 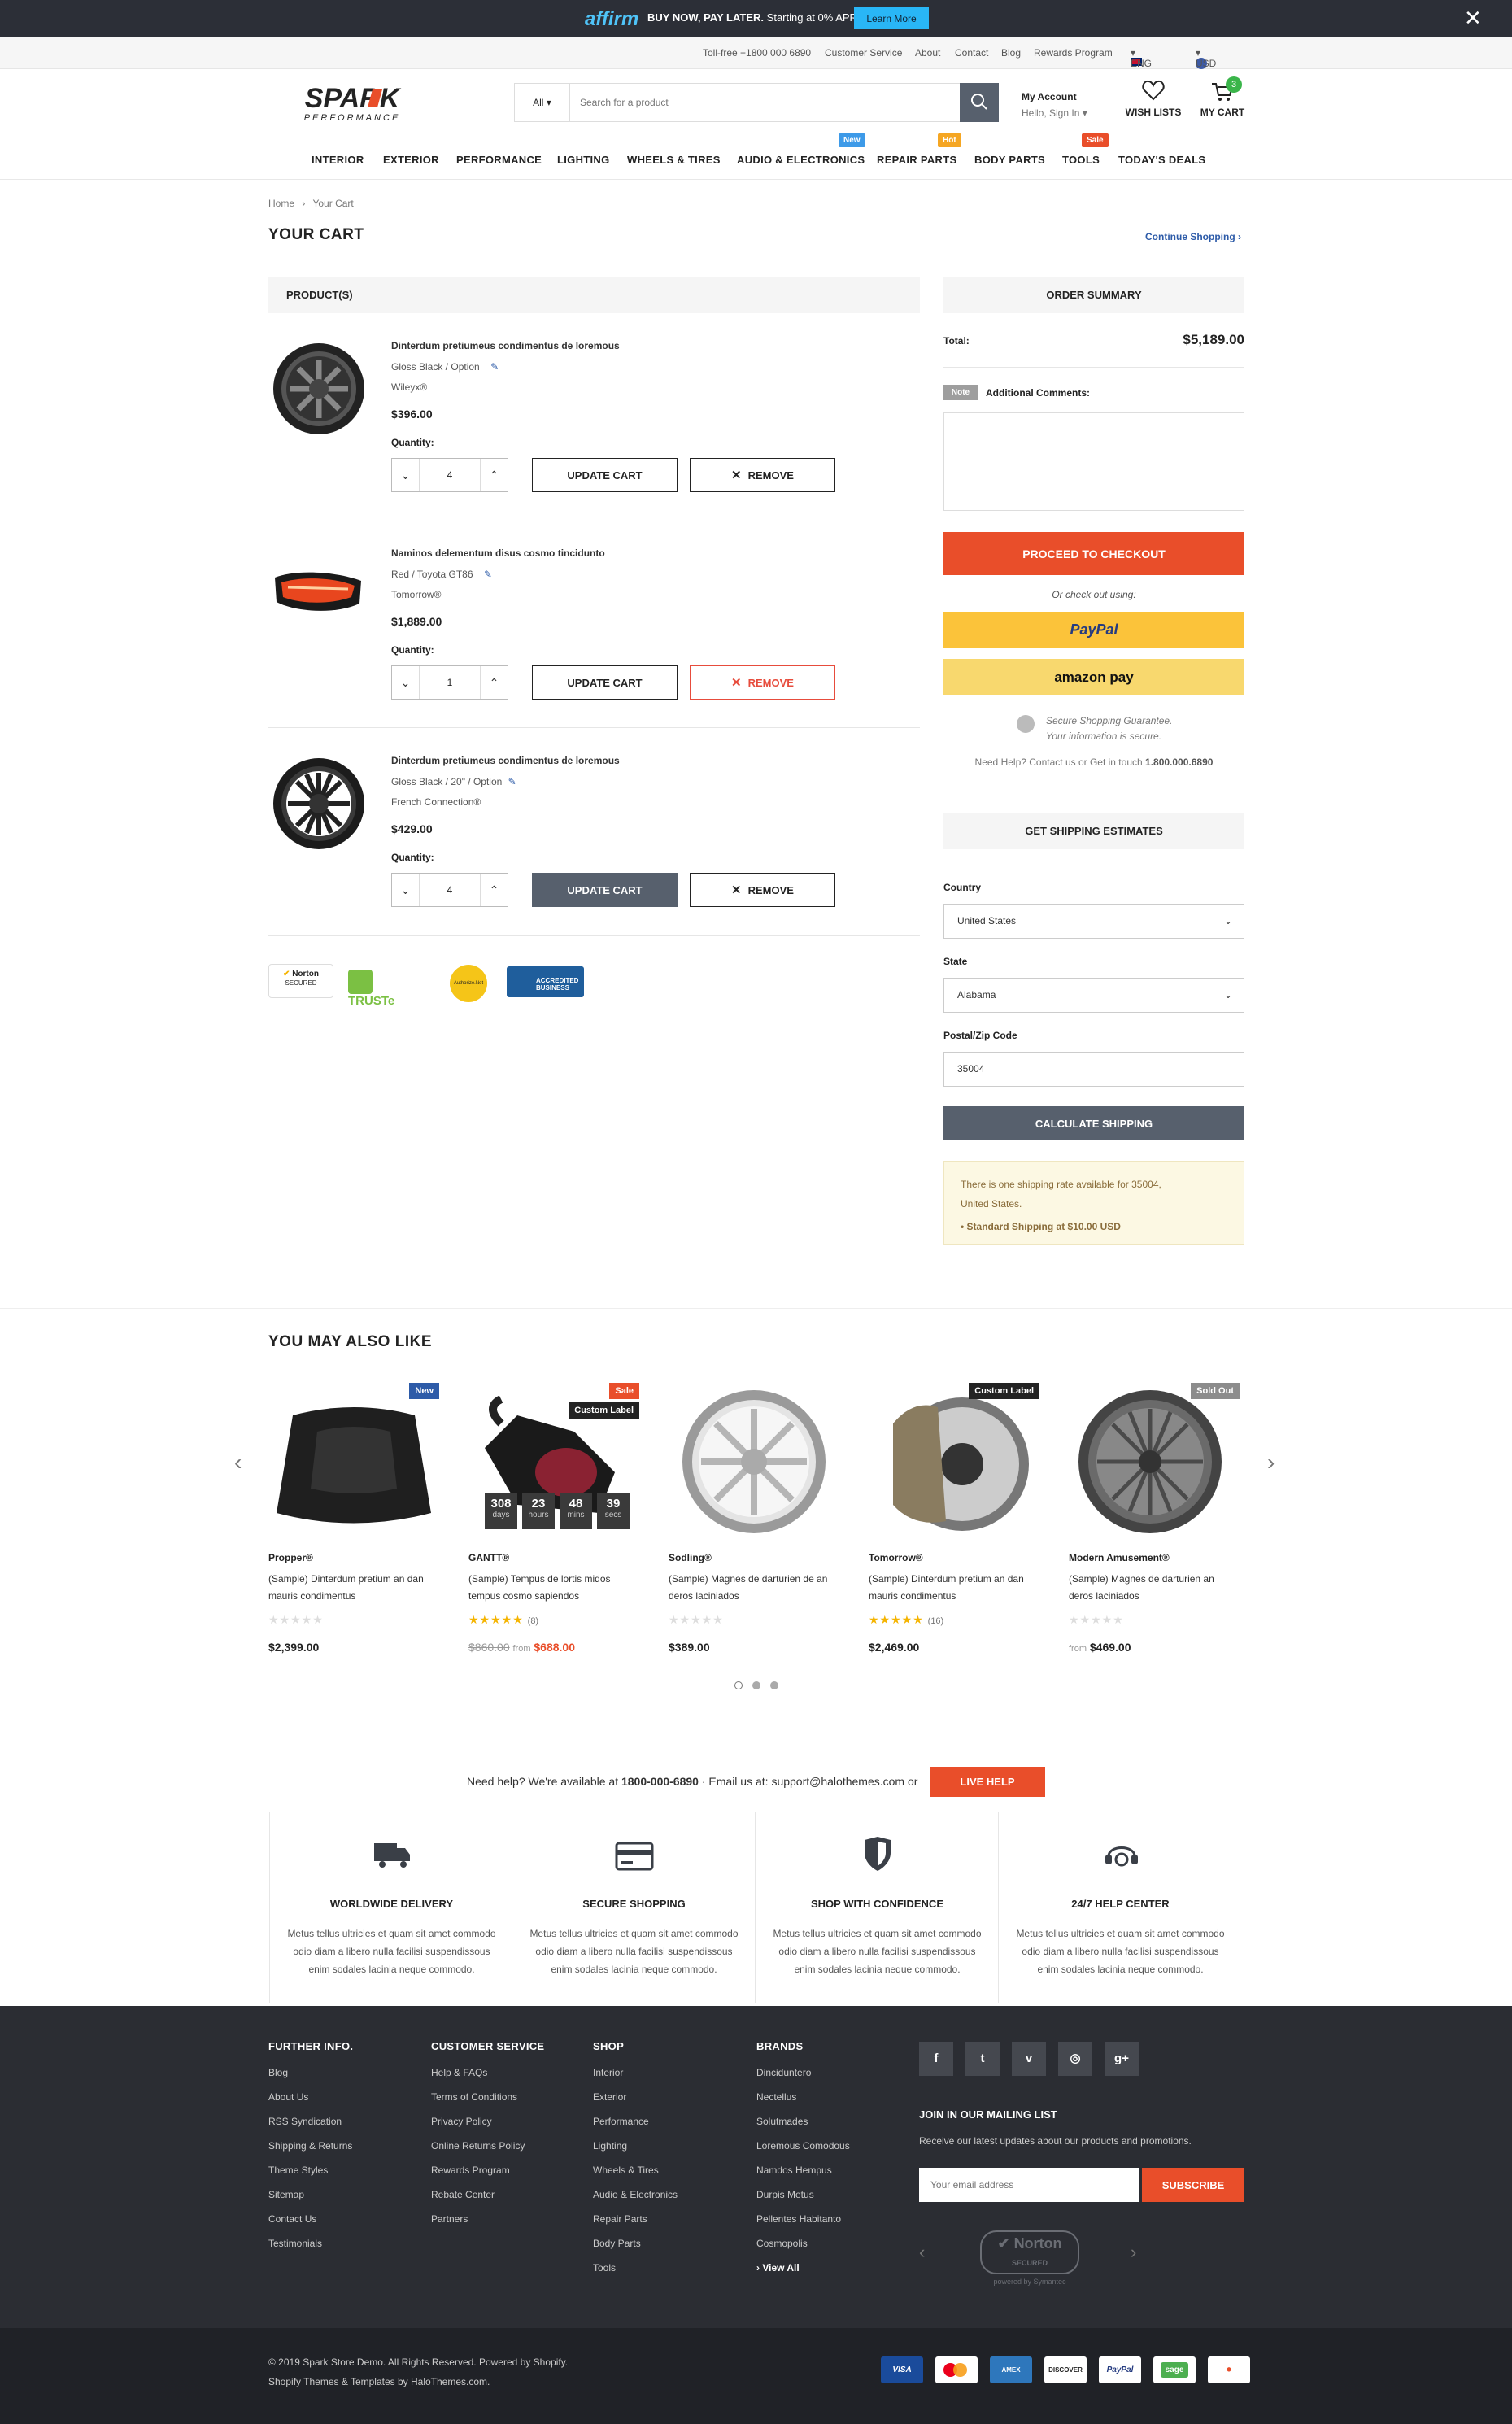 I want to click on nav-item-lighting: LIGHTING, so click(x=583, y=160).